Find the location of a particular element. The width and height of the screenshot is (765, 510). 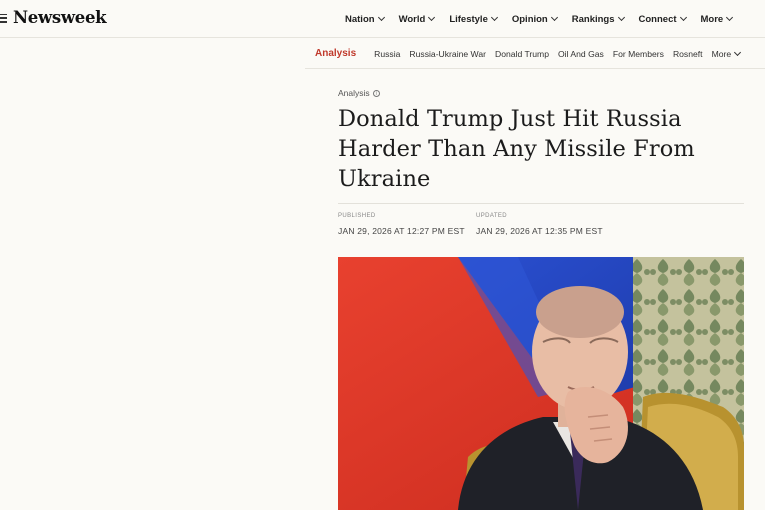

published-label: PUBLISHED is located at coordinates (357, 216).